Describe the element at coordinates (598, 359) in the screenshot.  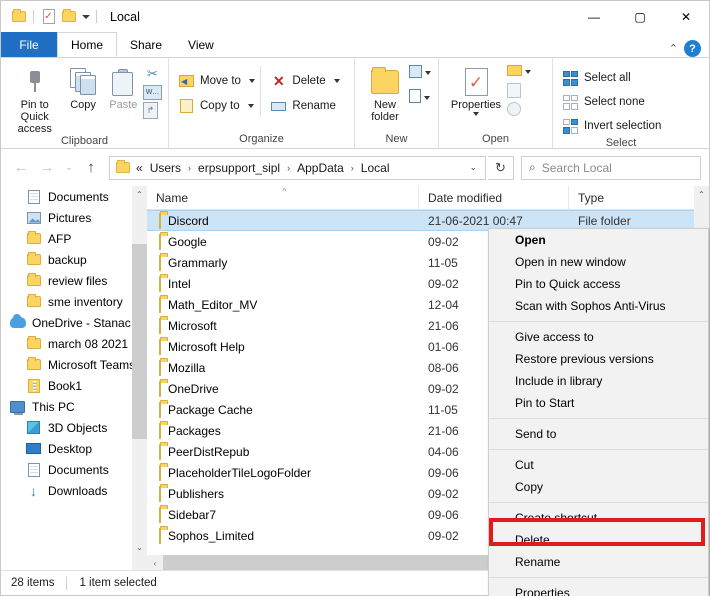
I see `menu-item-restore-previous-versions: Restore previous versions` at that location.